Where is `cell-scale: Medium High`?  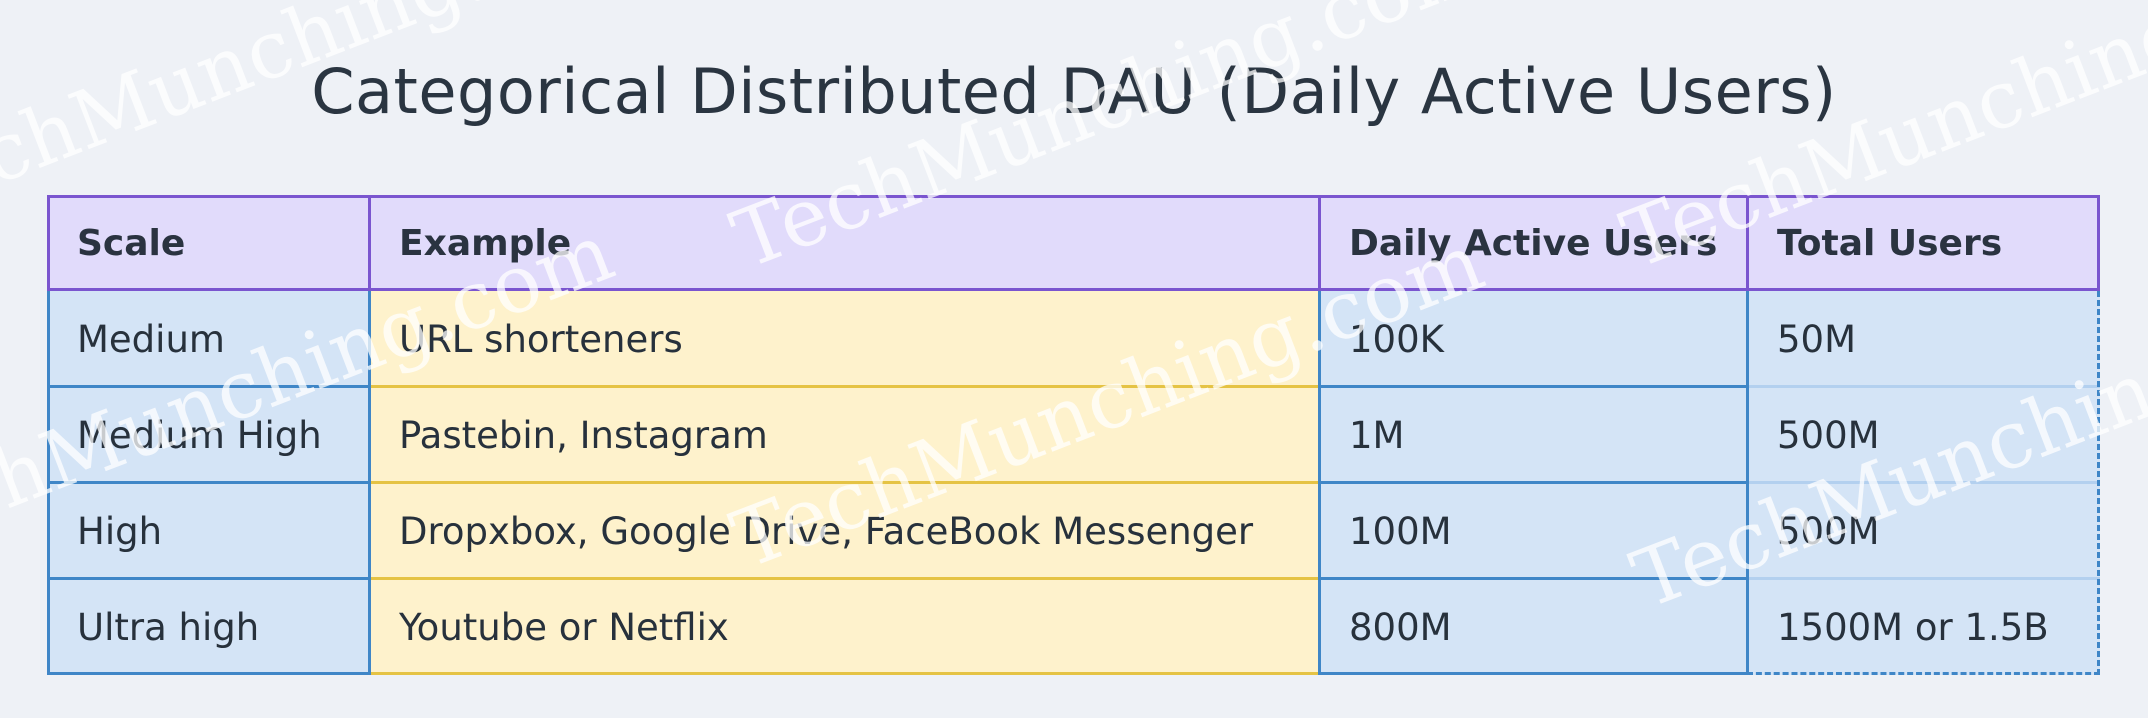 cell-scale: Medium High is located at coordinates (208, 435).